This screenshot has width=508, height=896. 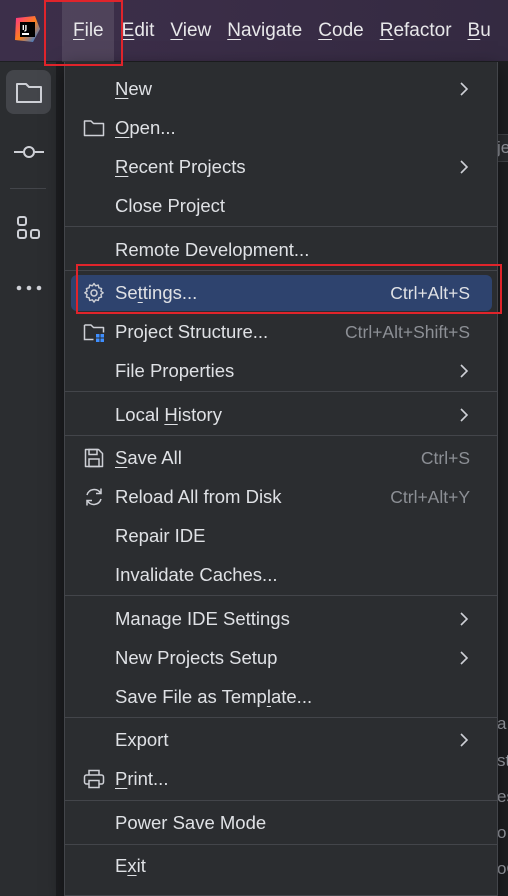 I want to click on main-menu-bar: File Edit View Navigate Code Refactor Bu, so click(x=280, y=31).